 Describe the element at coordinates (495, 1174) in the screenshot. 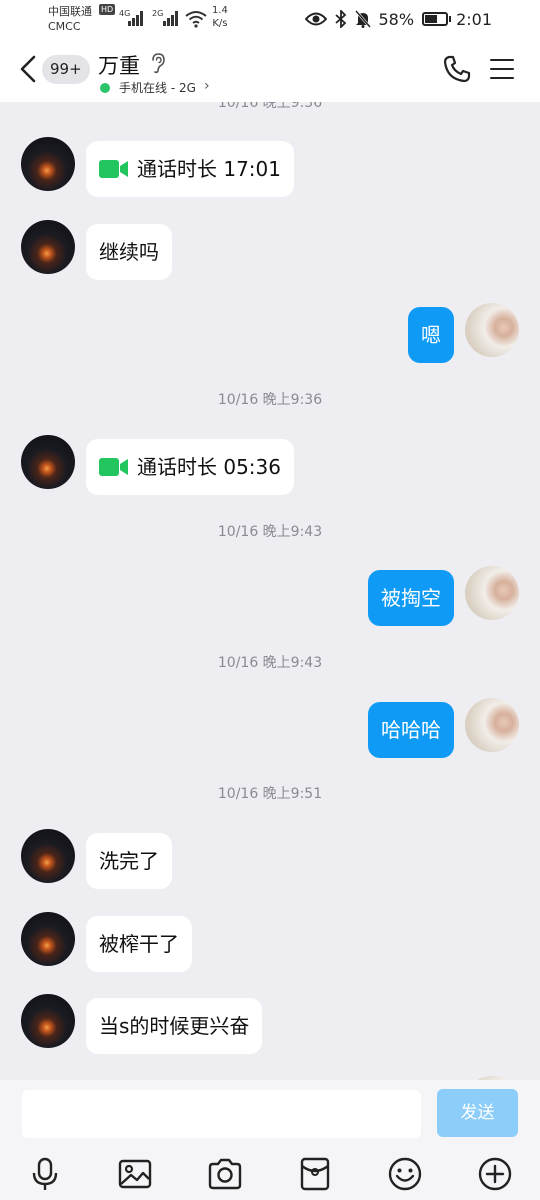

I see `plus-icon` at that location.